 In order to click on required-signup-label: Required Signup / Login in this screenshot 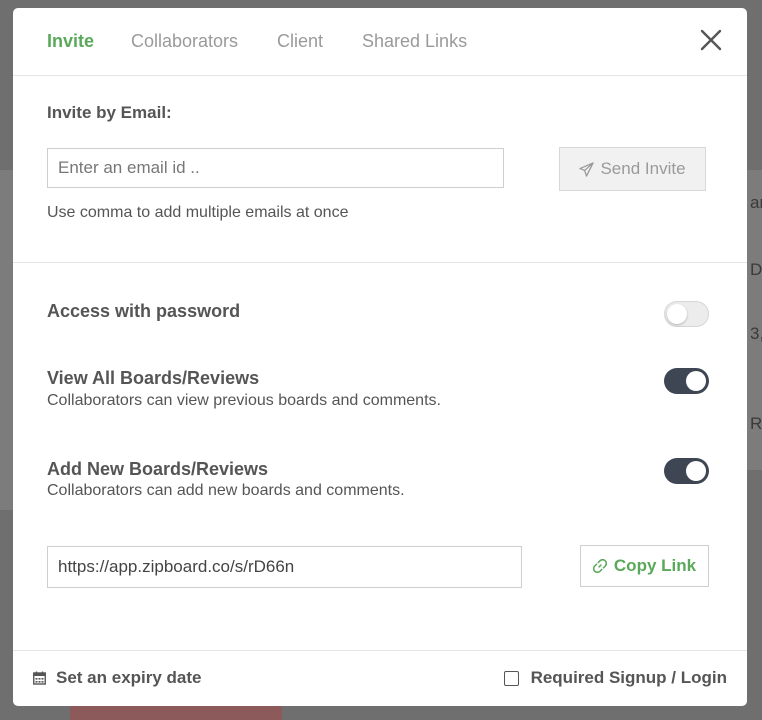, I will do `click(628, 677)`.